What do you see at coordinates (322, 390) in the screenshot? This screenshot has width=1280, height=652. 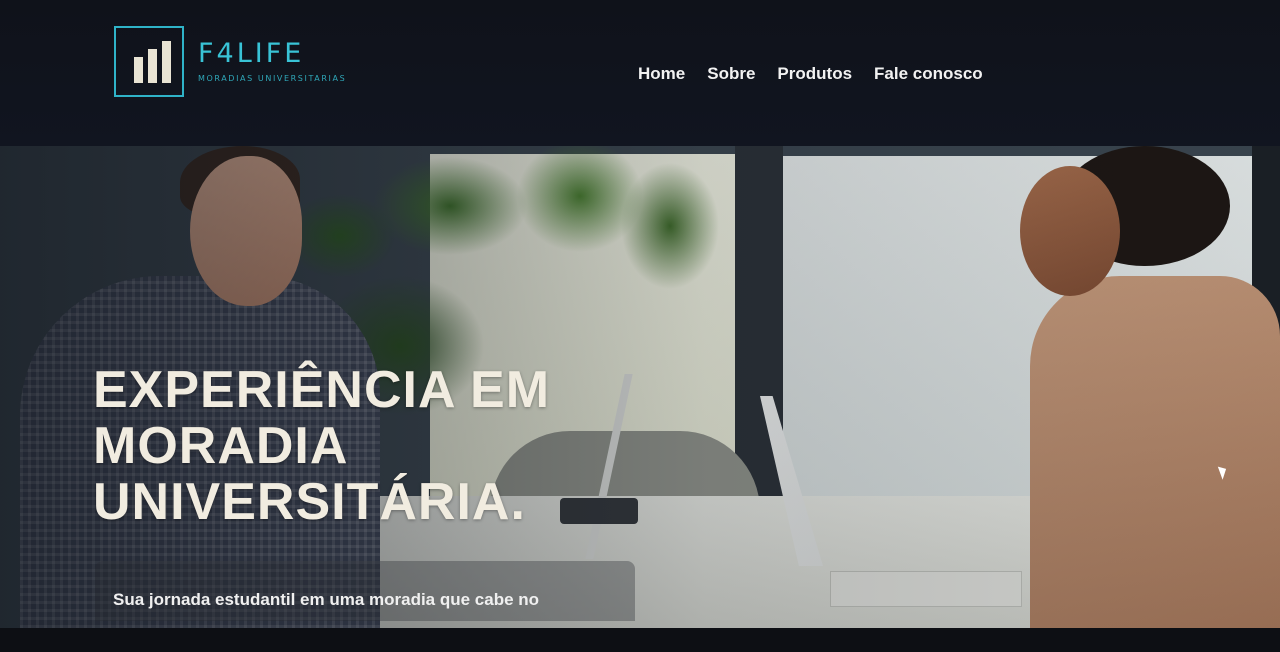 I see `hero-title-line-1: EXPERIÊNCIA EM` at bounding box center [322, 390].